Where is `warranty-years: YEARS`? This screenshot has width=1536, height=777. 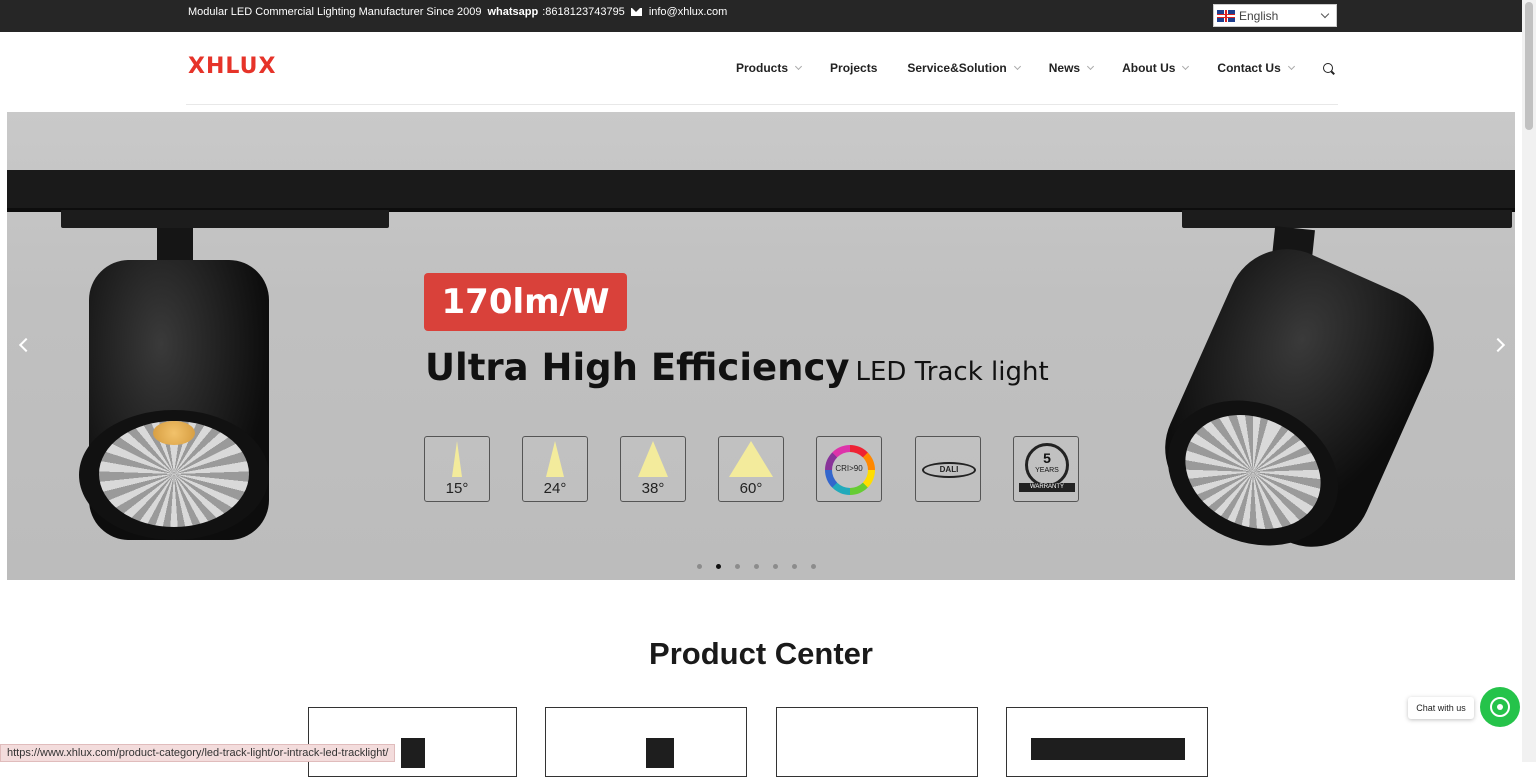
warranty-years: YEARS is located at coordinates (1047, 470).